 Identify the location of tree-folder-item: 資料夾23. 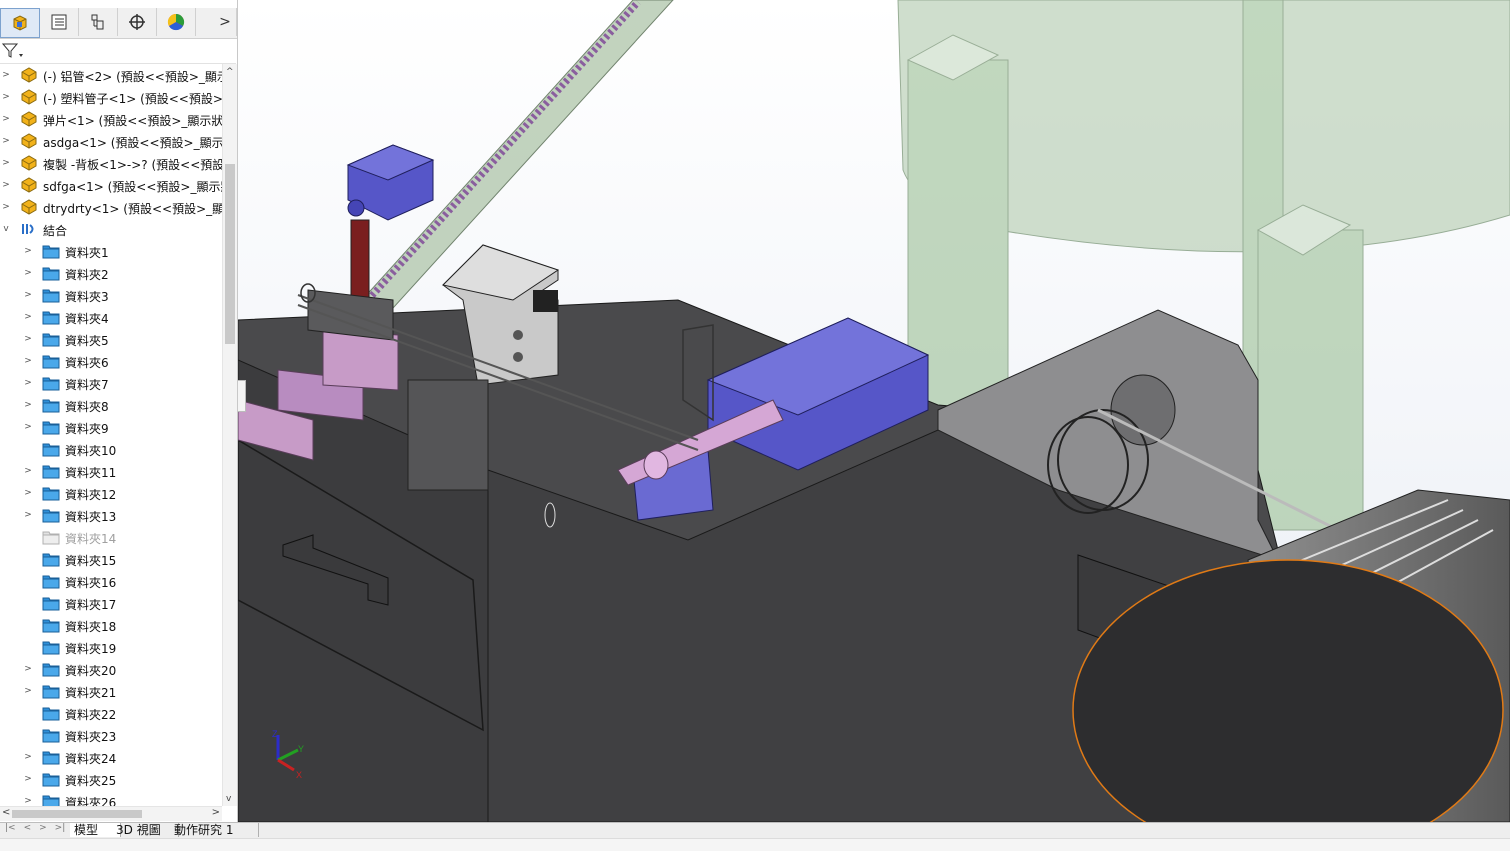
(111, 735).